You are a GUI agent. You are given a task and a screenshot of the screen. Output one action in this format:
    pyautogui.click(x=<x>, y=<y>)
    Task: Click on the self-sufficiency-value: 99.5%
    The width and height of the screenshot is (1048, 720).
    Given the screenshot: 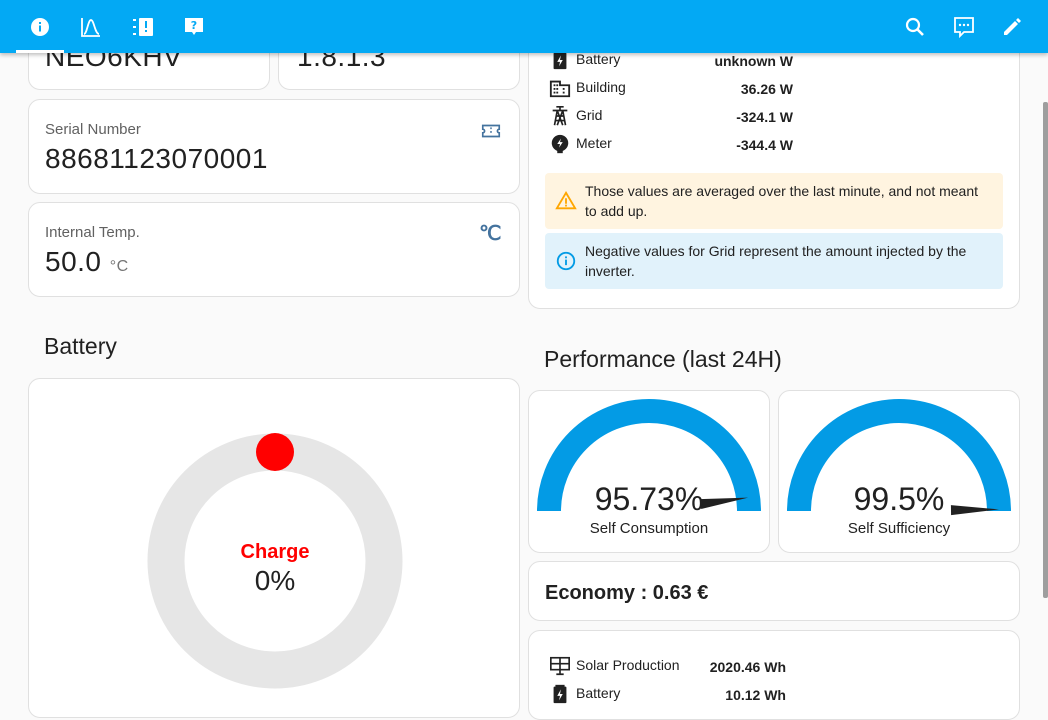 What is the action you would take?
    pyautogui.click(x=899, y=499)
    